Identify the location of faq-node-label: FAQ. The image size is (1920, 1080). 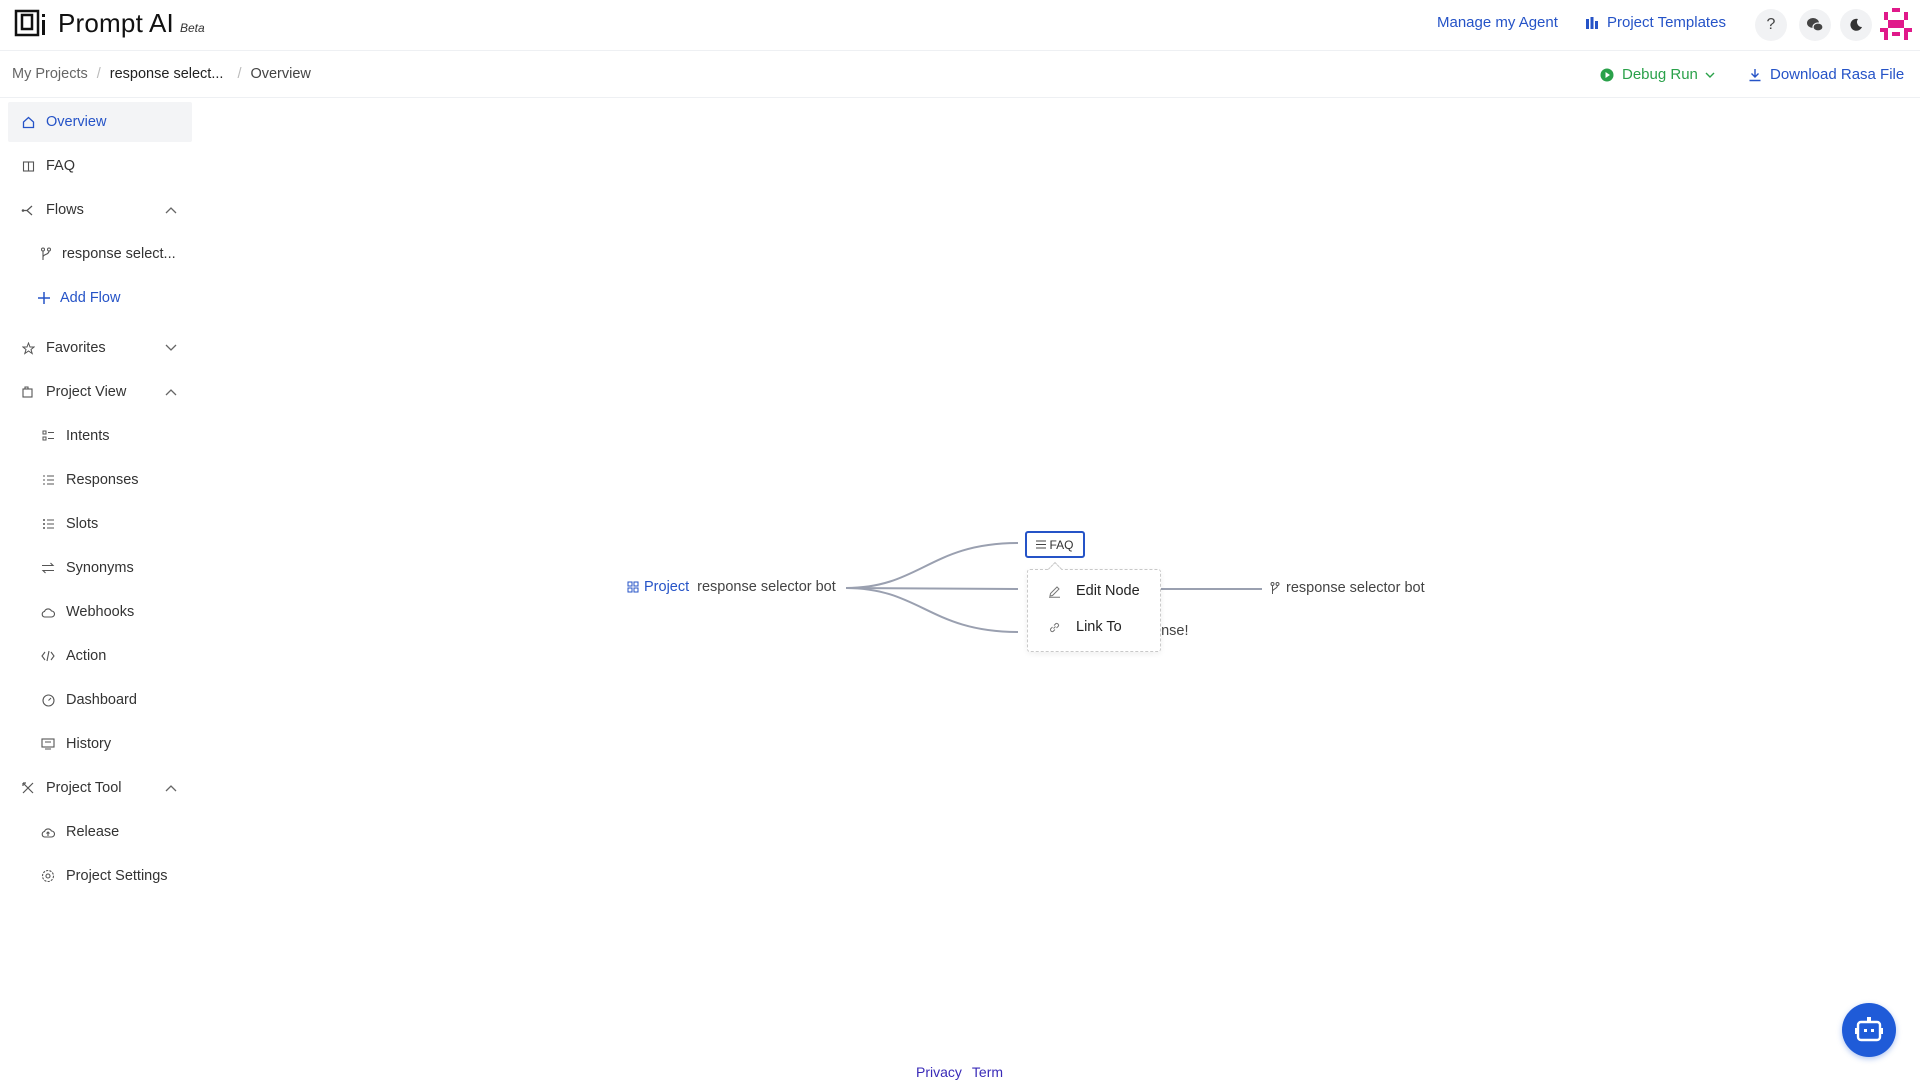
(1061, 544).